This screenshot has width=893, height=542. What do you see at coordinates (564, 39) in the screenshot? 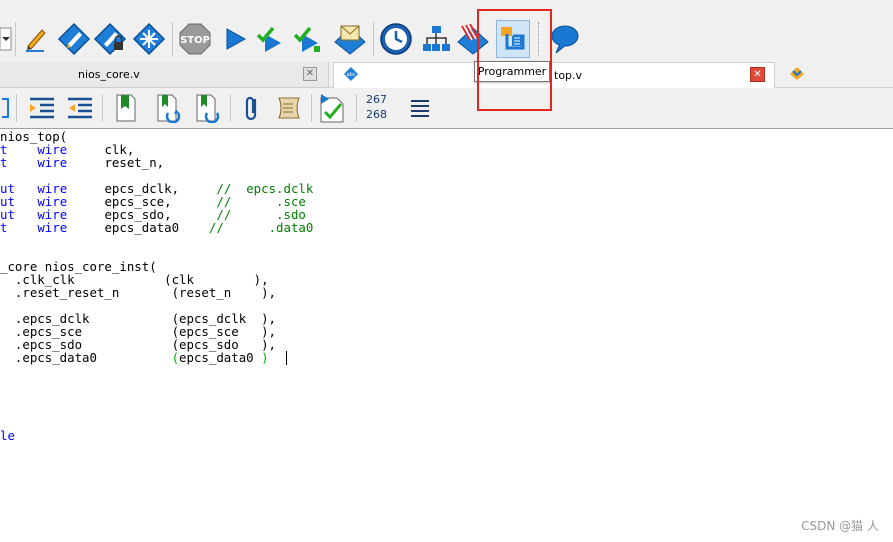
I see `speech-bubble-icon` at bounding box center [564, 39].